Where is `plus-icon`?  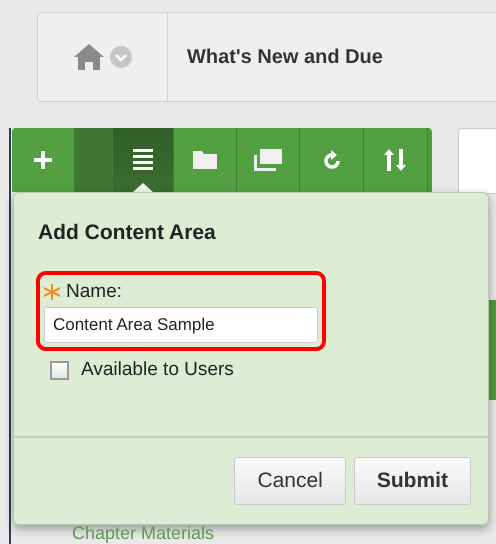
plus-icon is located at coordinates (43, 160).